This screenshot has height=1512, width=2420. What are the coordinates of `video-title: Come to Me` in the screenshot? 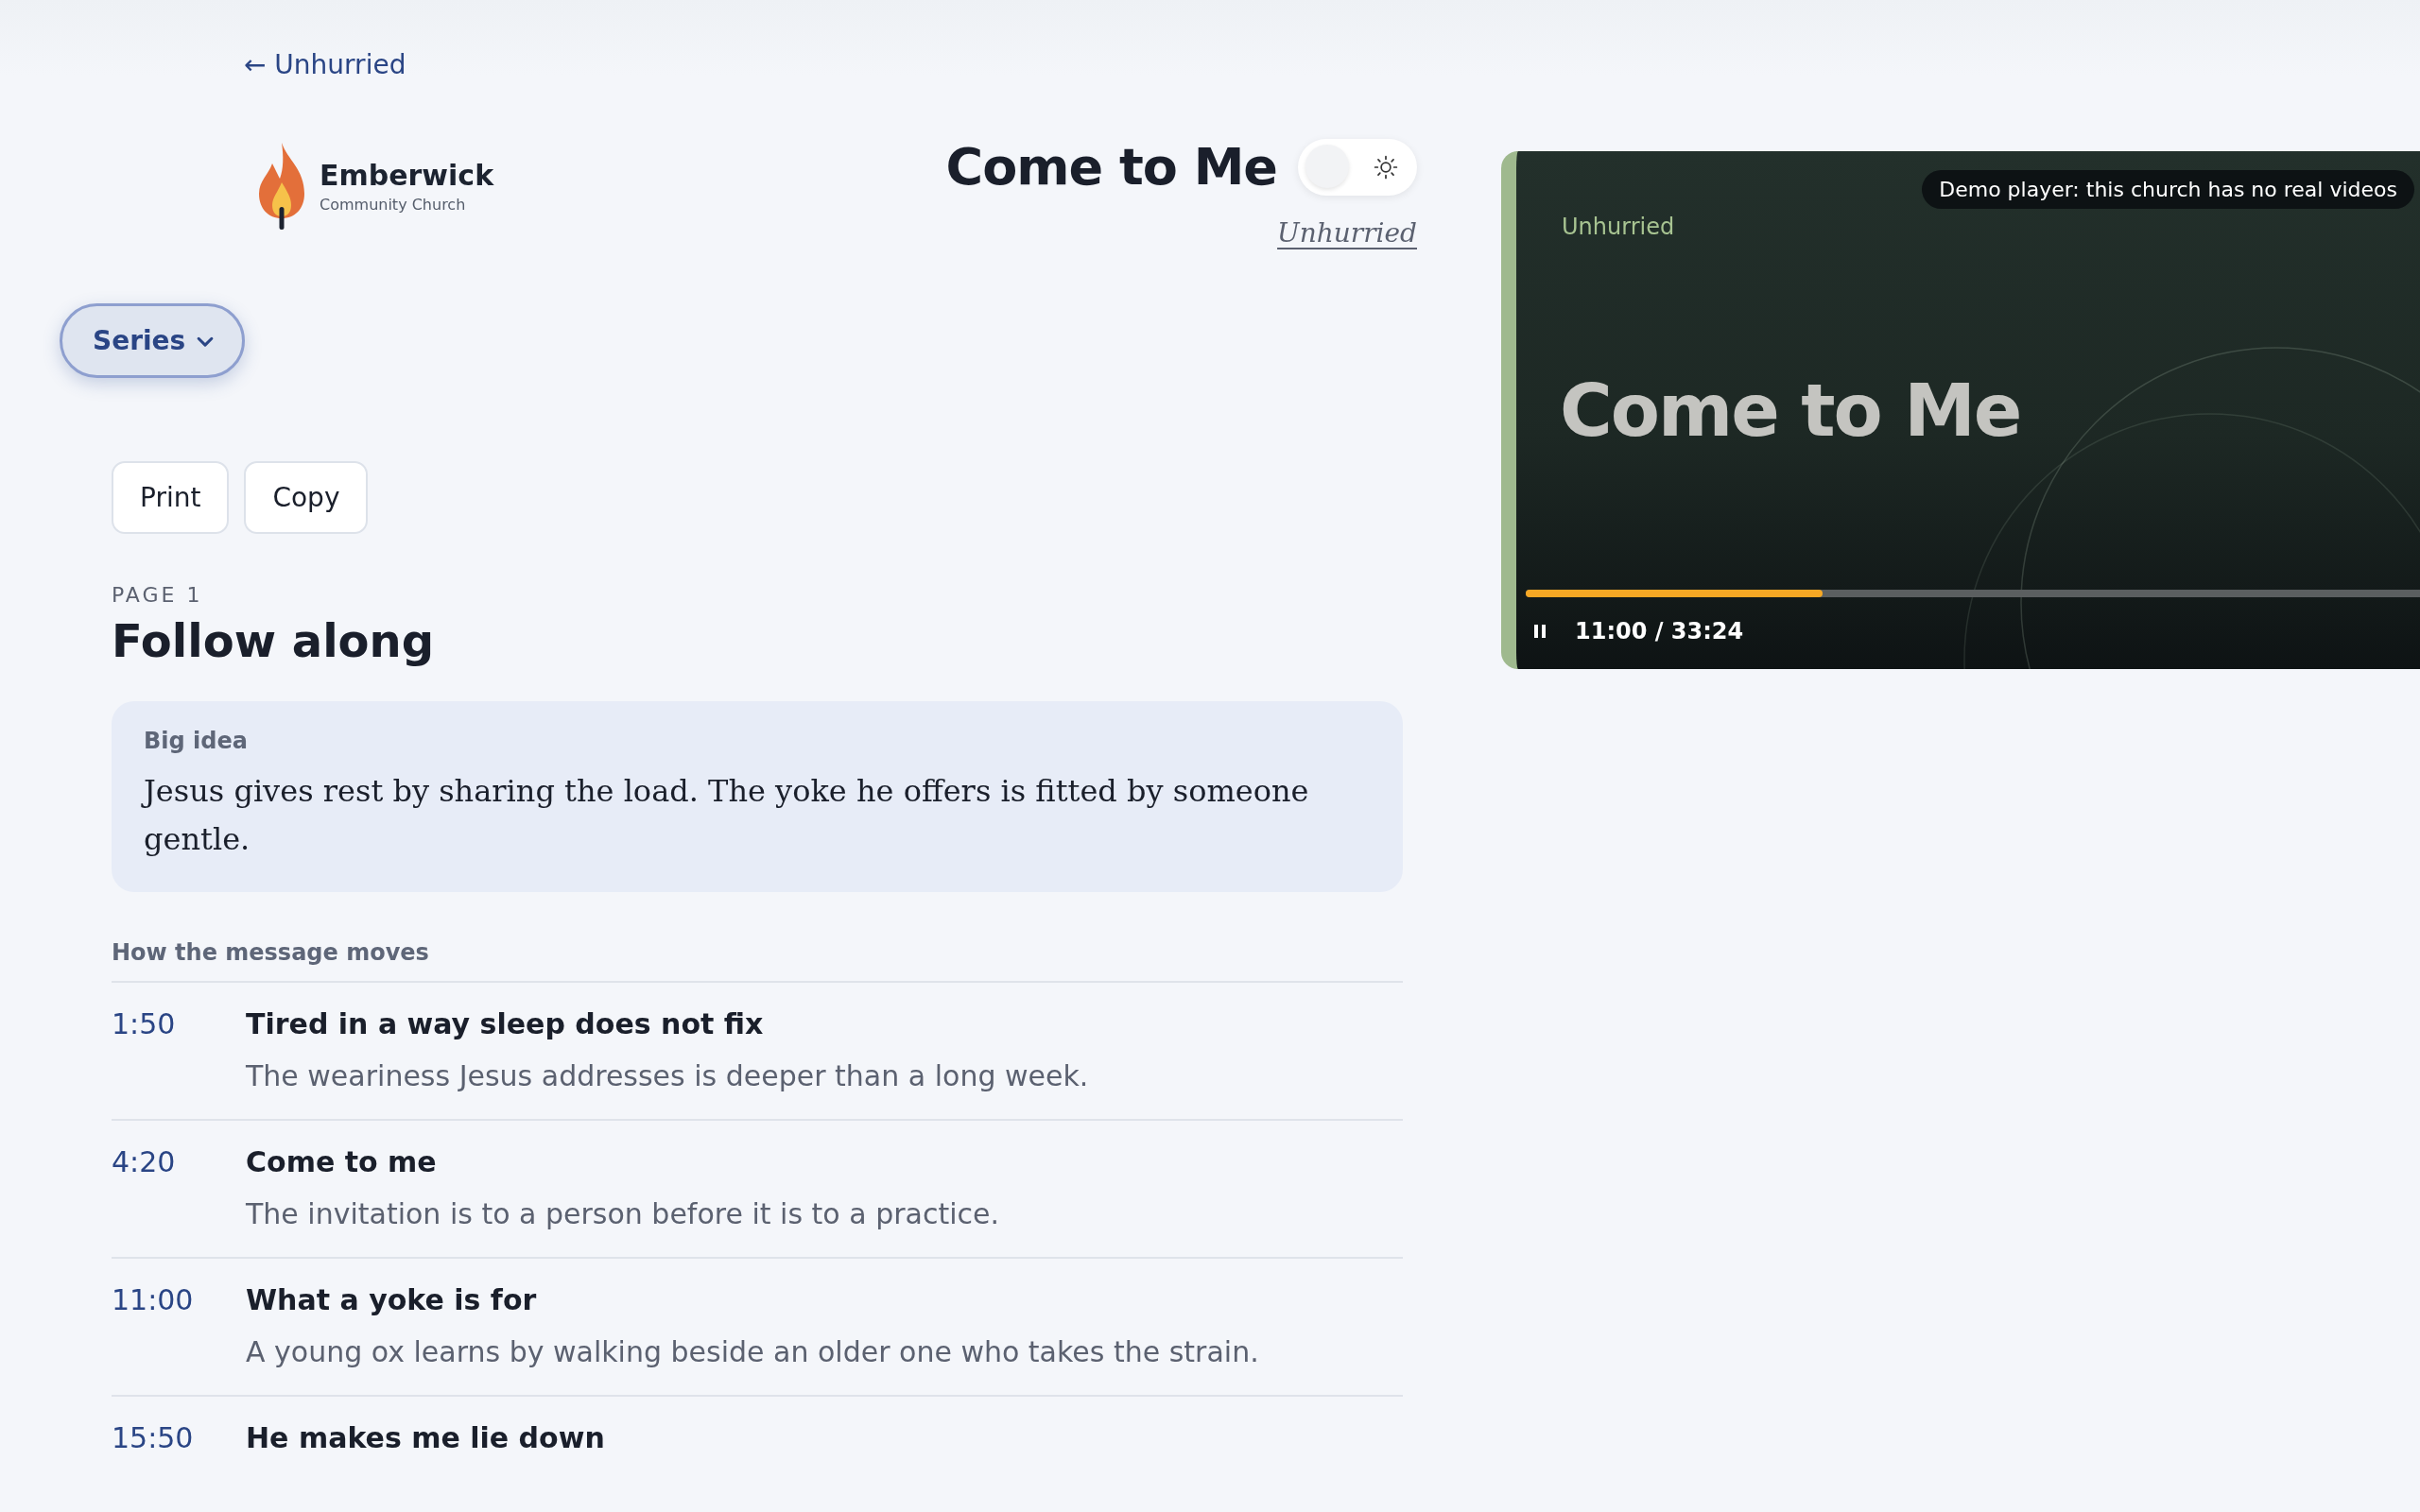 It's located at (1790, 411).